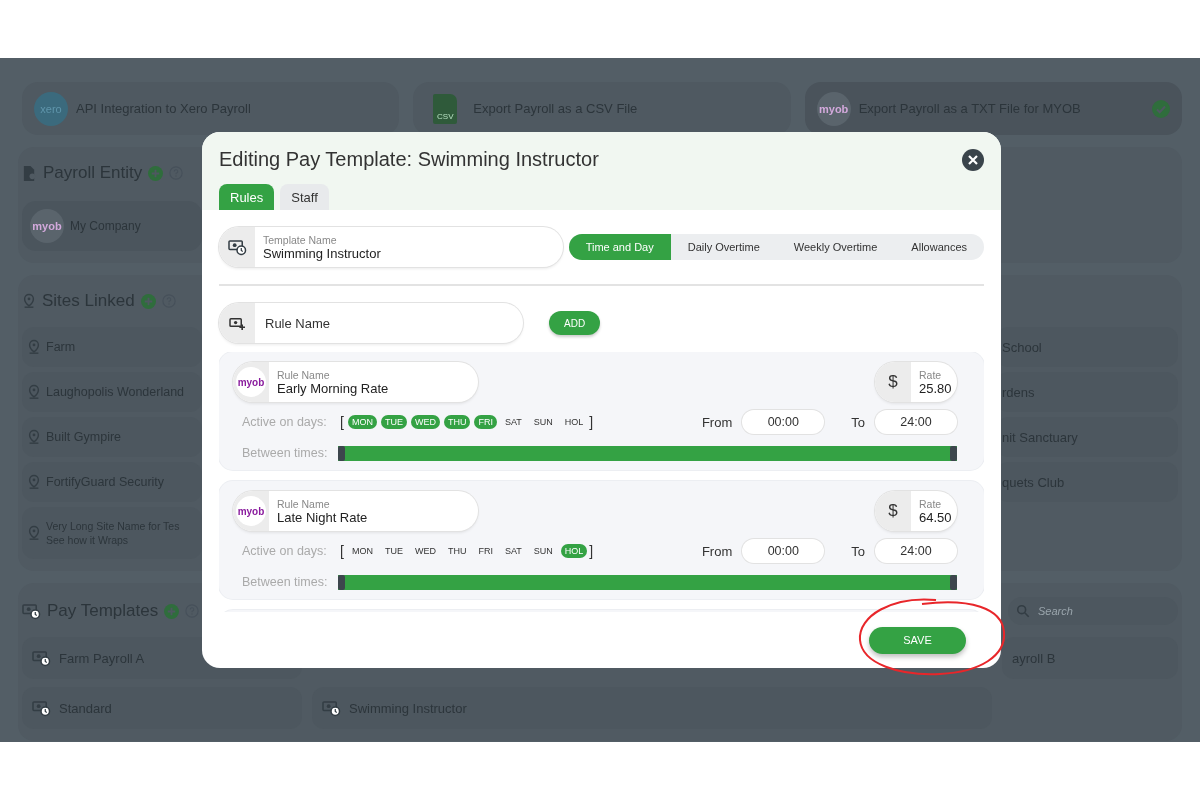 The height and width of the screenshot is (800, 1200). I want to click on save-button: SAVE, so click(917, 640).